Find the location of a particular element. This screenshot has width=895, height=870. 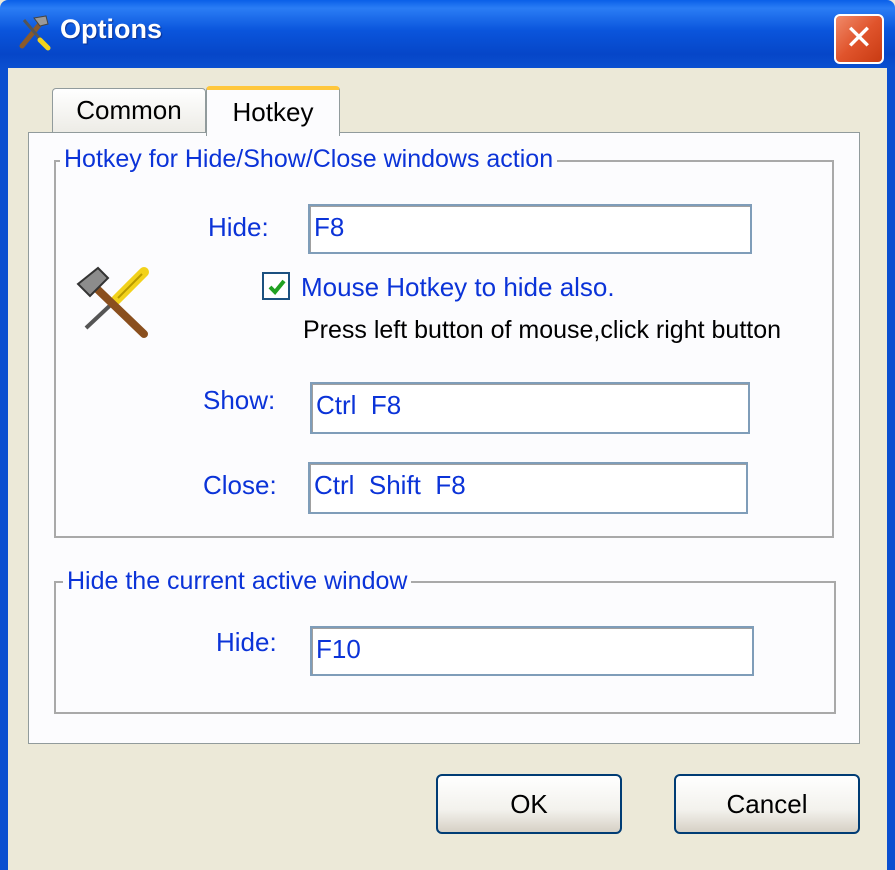

active-hide-label: Hide: is located at coordinates (246, 642).